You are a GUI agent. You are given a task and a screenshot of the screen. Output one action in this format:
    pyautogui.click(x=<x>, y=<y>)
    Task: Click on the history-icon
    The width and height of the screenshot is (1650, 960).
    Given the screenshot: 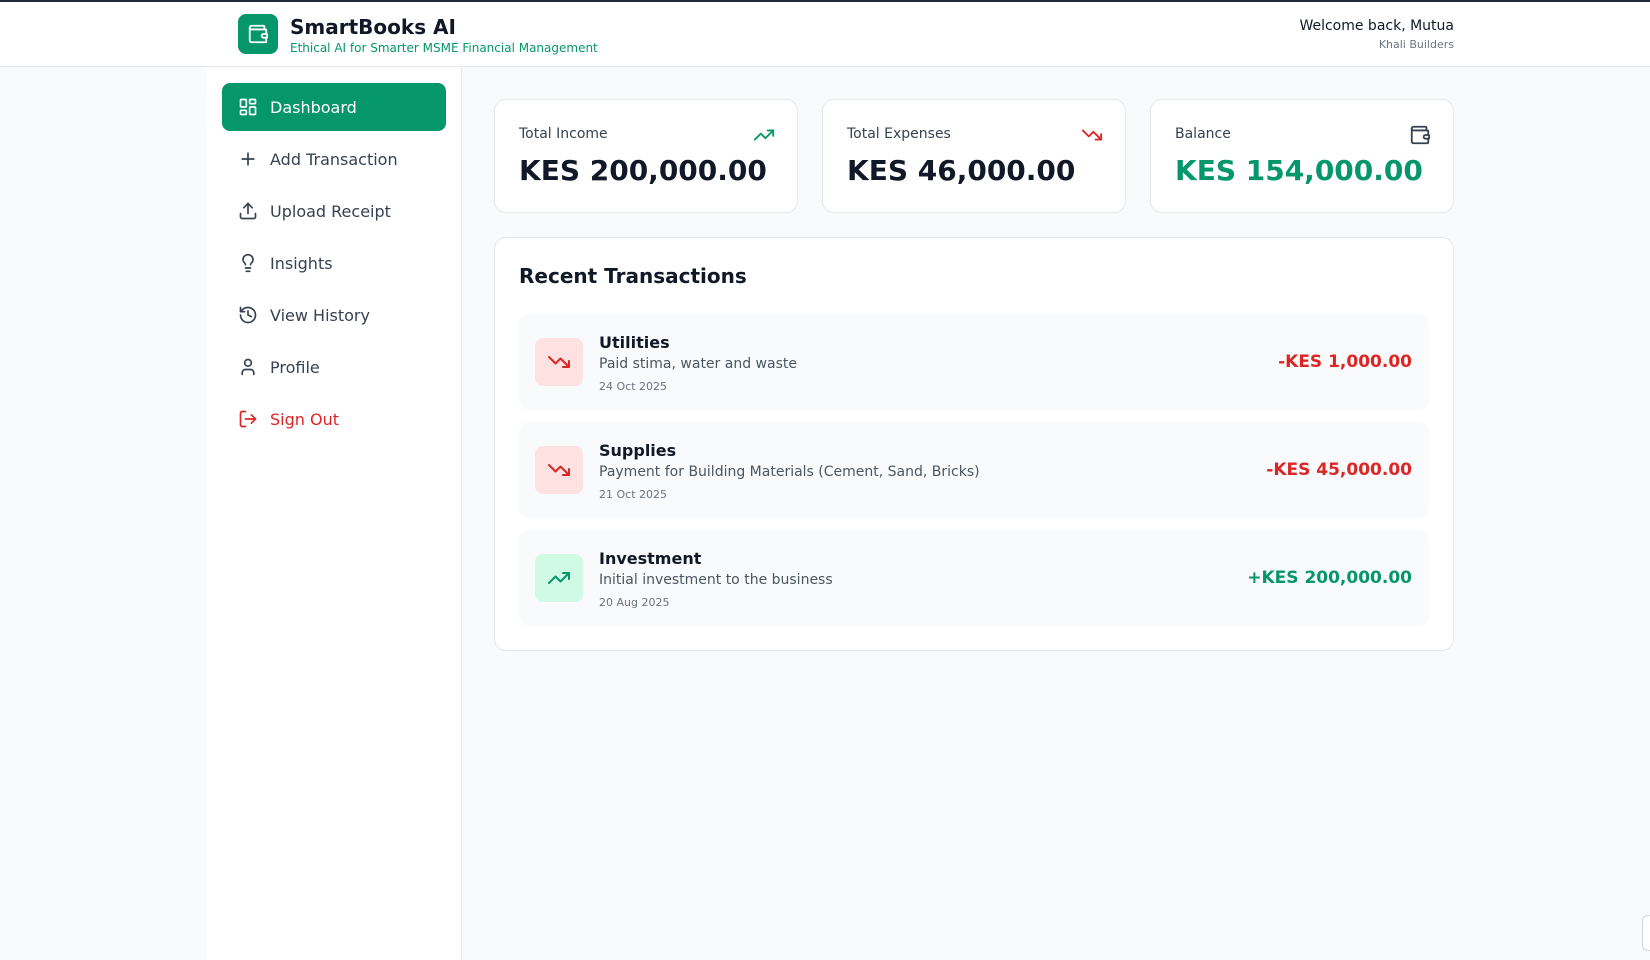 What is the action you would take?
    pyautogui.click(x=248, y=315)
    